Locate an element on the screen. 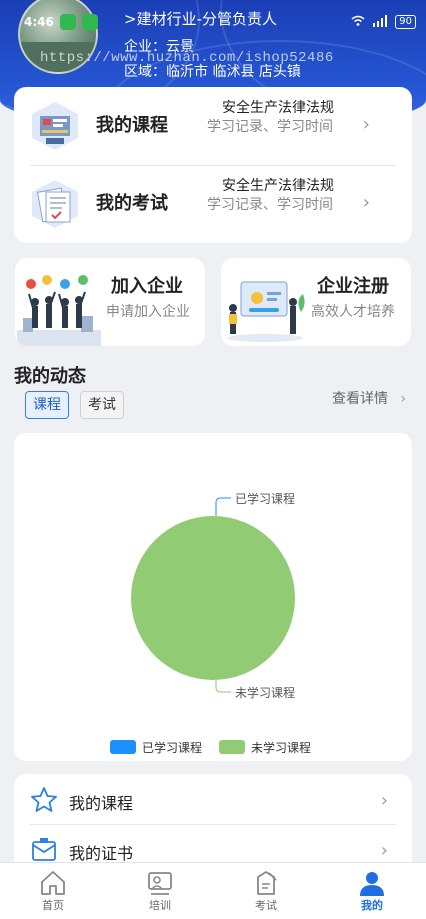  tab-home: 首页 is located at coordinates (53, 891).